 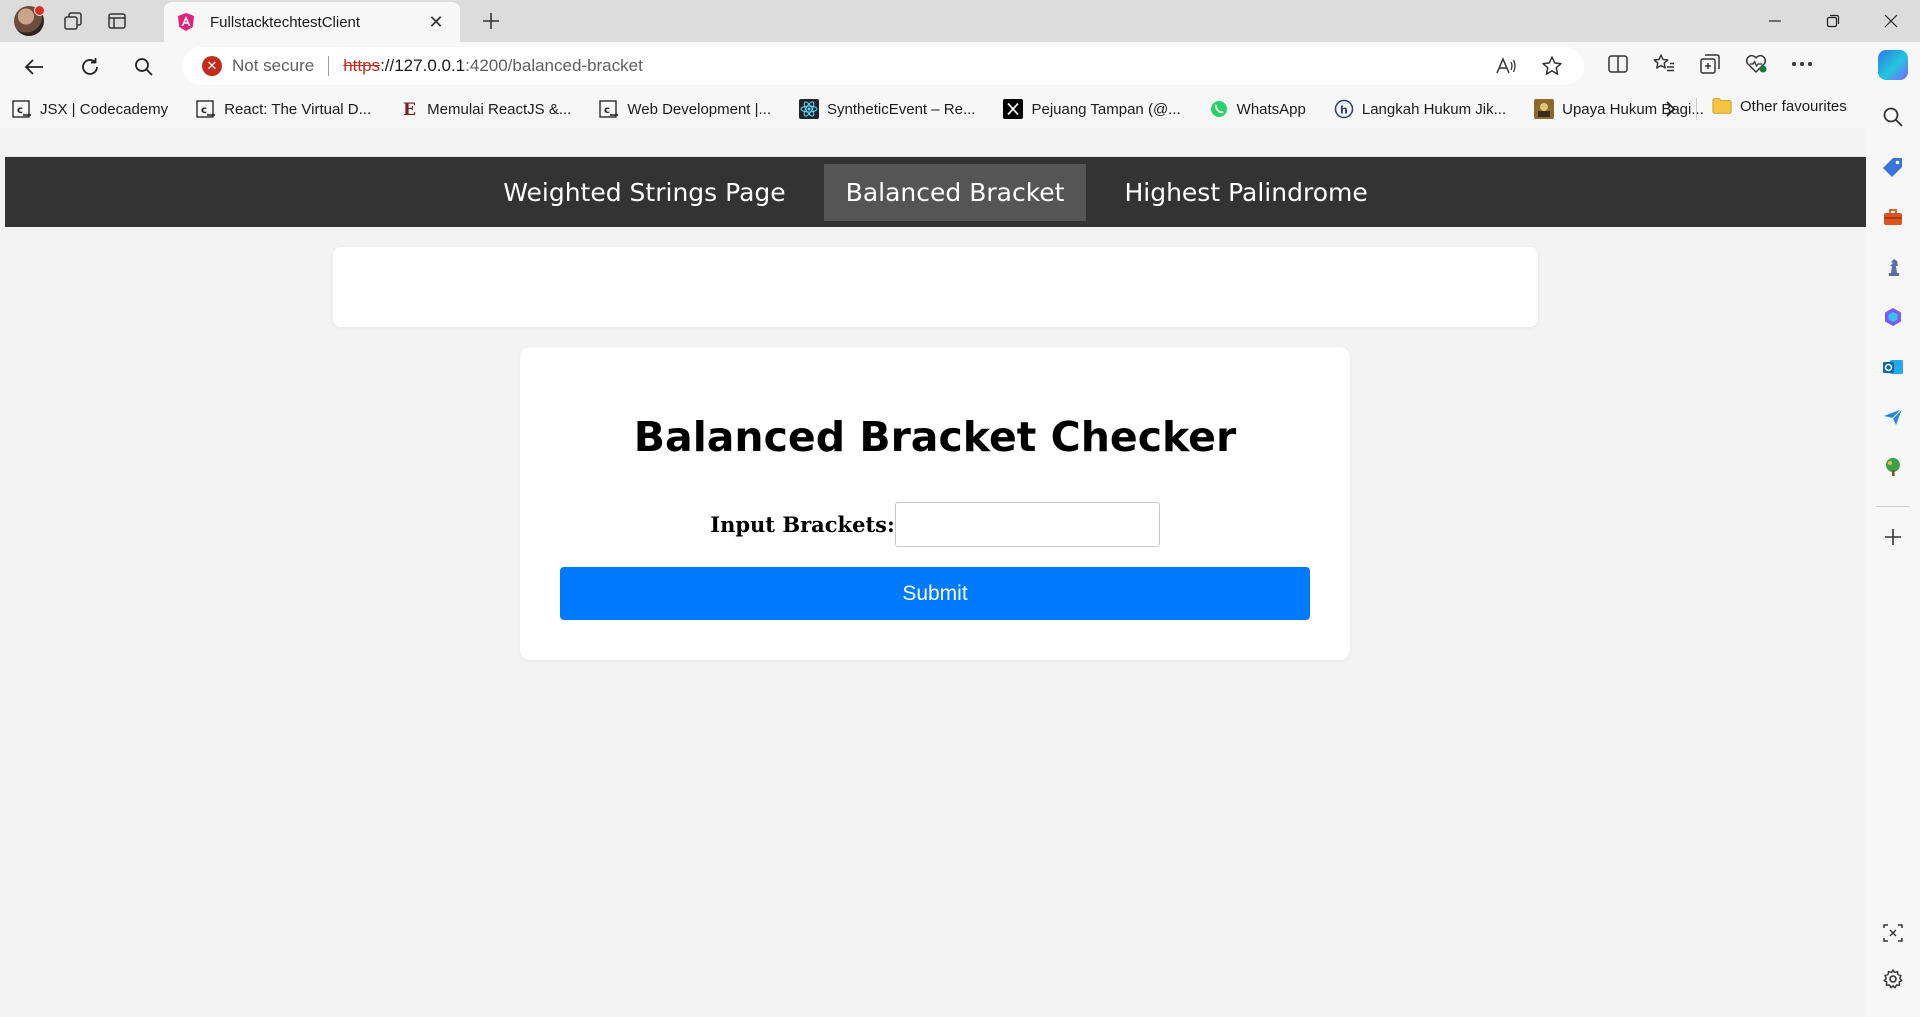 What do you see at coordinates (90, 109) in the screenshot?
I see `bookmark-item: c JSX | Codecademy` at bounding box center [90, 109].